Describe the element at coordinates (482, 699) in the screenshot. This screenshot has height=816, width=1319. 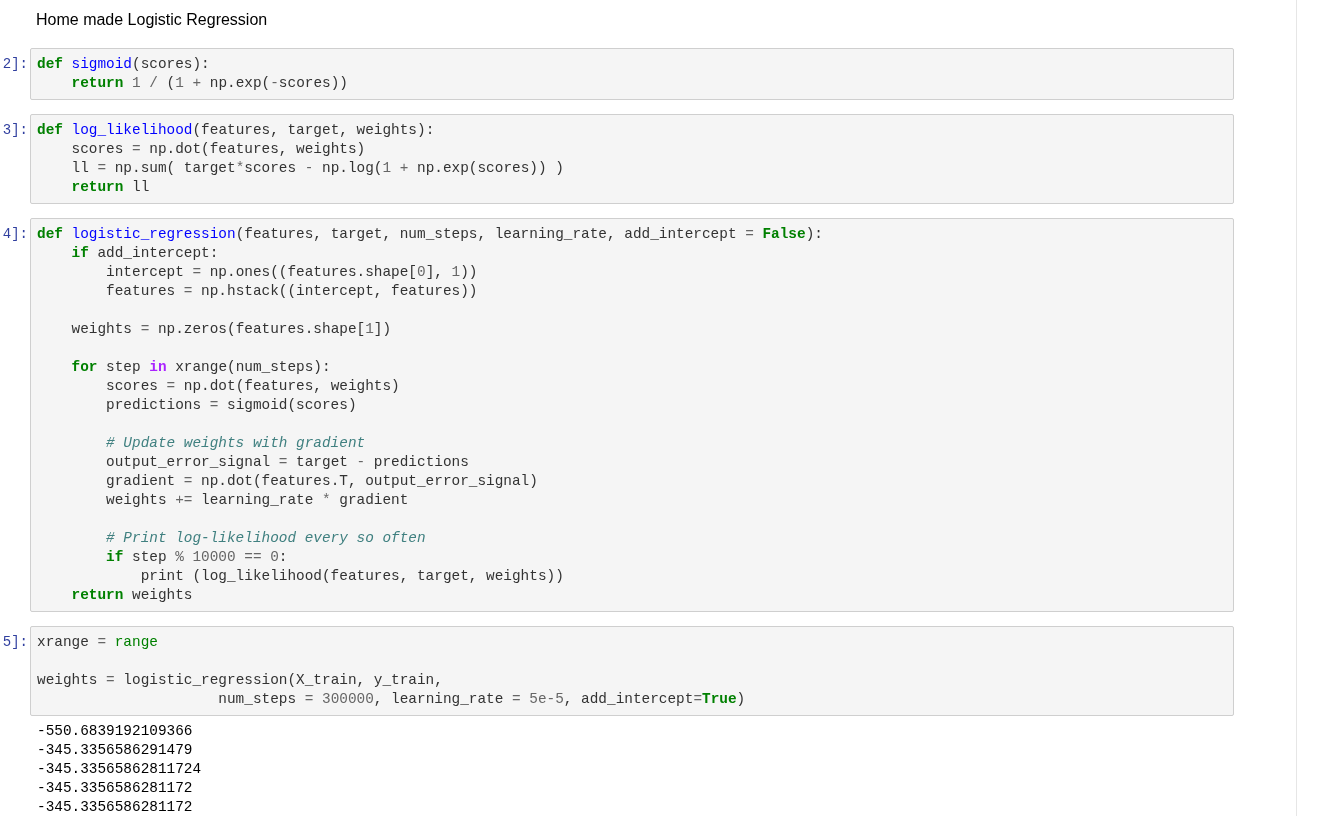
I see `code-line: num_steps = 300000, learning_rate = 5e-5, add_intercept=True)` at that location.